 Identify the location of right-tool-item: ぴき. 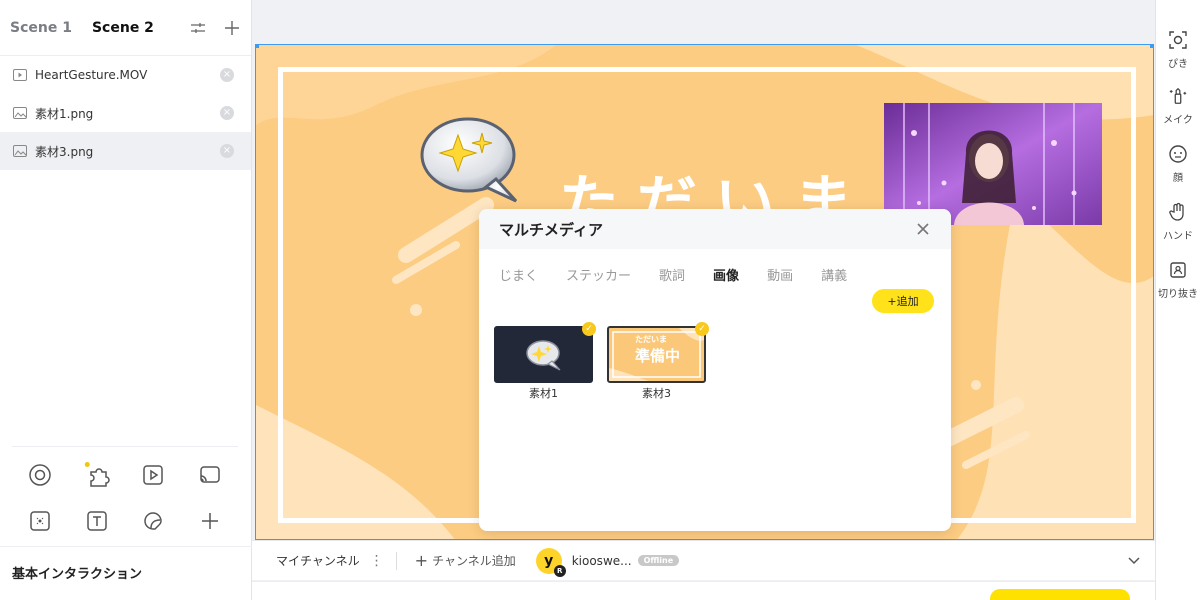
(1178, 35).